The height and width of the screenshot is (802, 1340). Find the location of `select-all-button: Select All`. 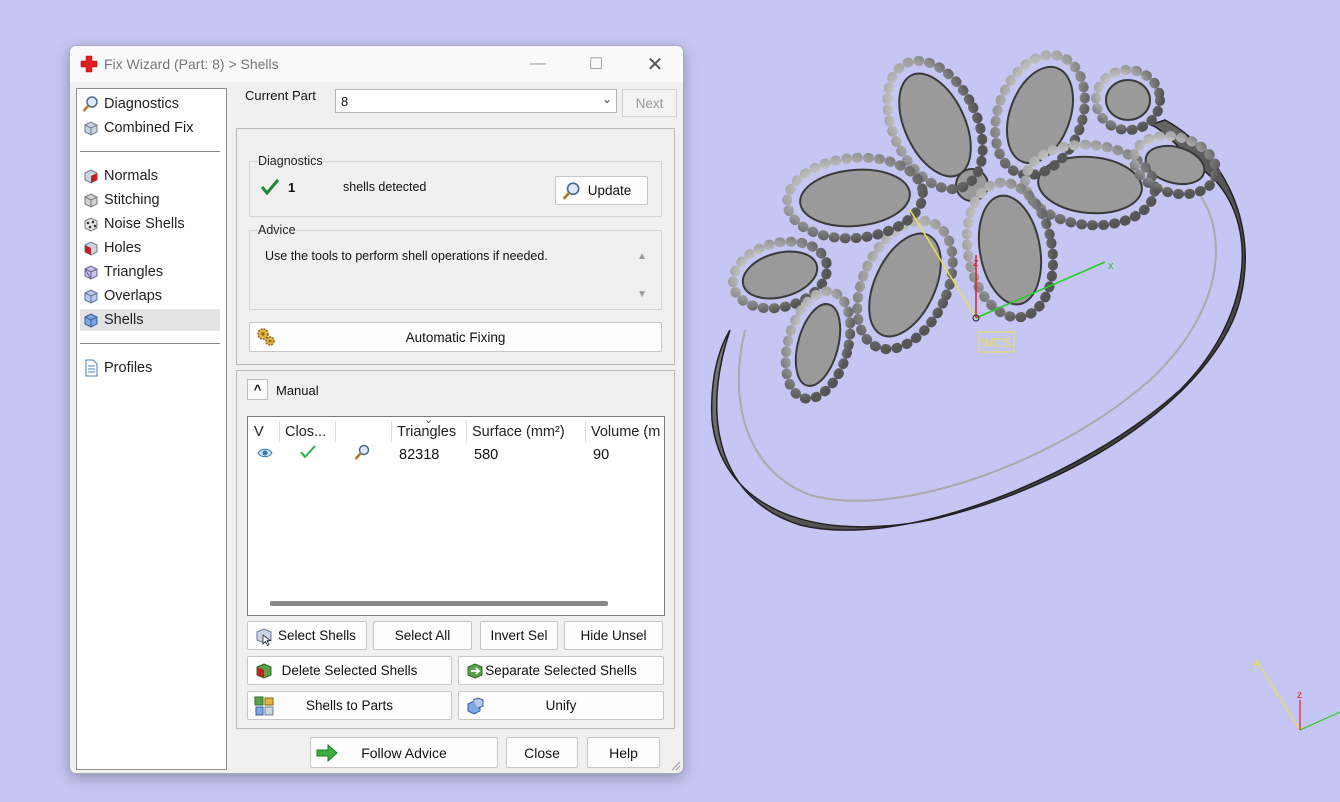

select-all-button: Select All is located at coordinates (422, 635).